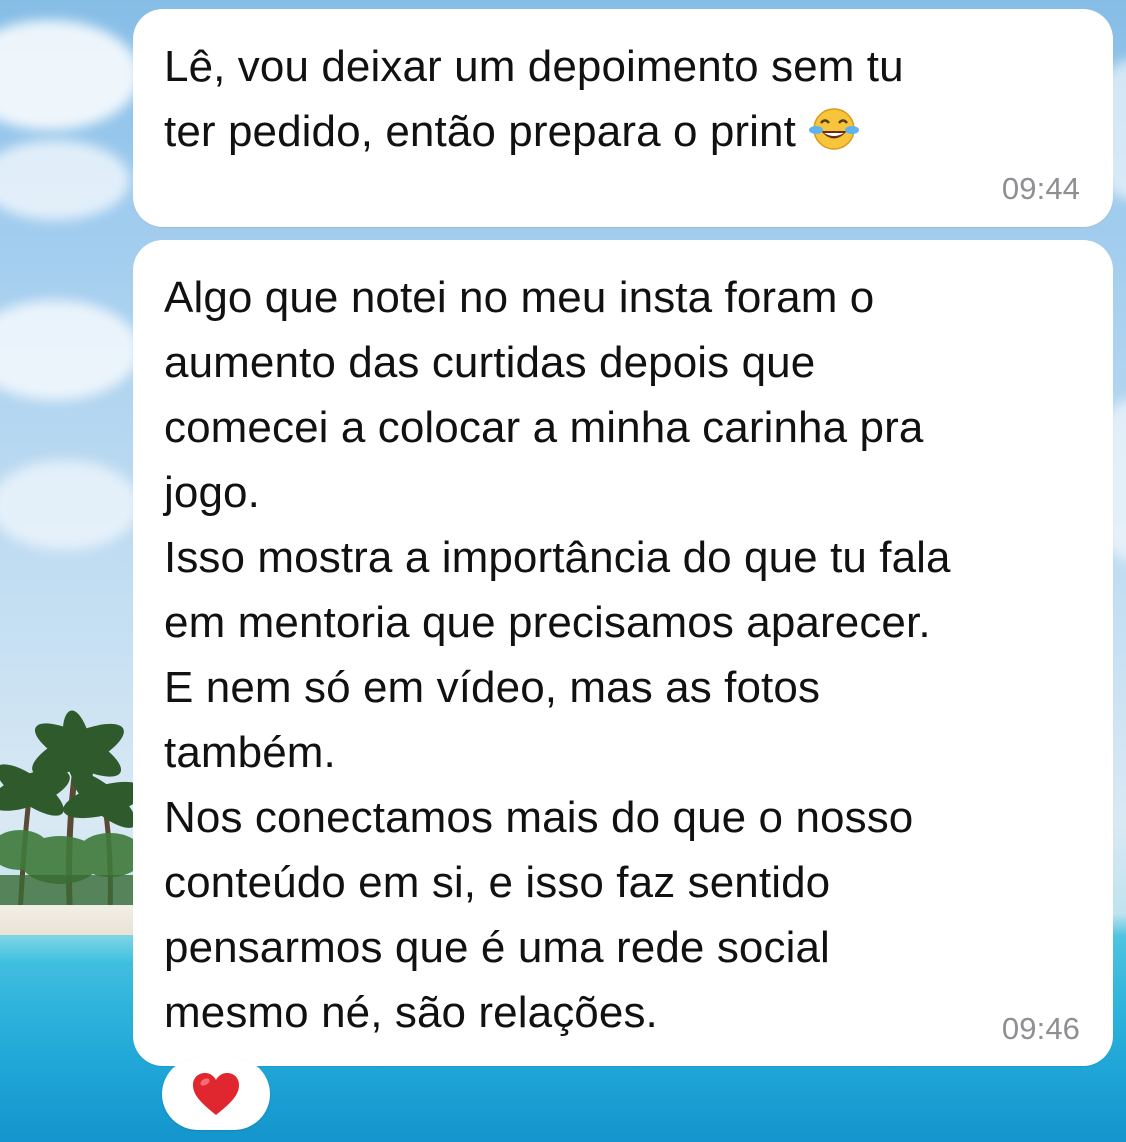 Image resolution: width=1126 pixels, height=1142 pixels. Describe the element at coordinates (1040, 1028) in the screenshot. I see `message-timestamp: 09:46` at that location.